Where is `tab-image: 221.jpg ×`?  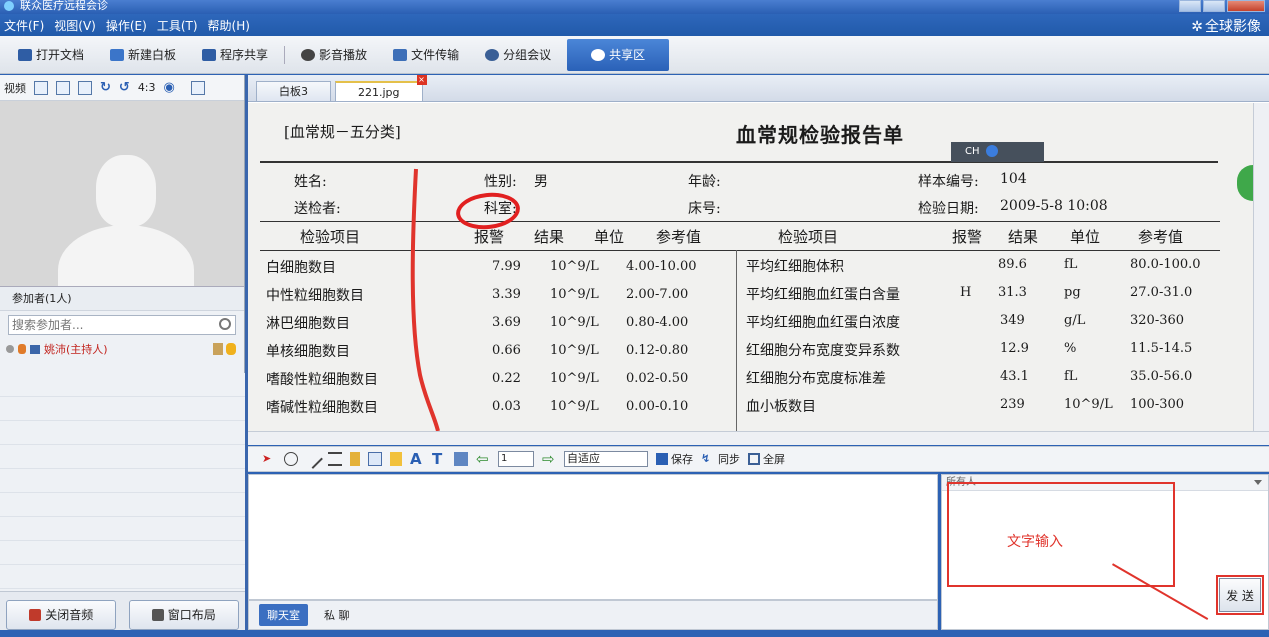 tab-image: 221.jpg × is located at coordinates (381, 88).